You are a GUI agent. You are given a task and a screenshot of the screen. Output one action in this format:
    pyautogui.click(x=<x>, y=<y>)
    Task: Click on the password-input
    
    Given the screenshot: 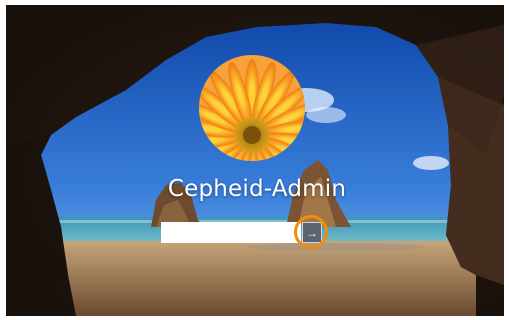 What is the action you would take?
    pyautogui.click(x=231, y=232)
    